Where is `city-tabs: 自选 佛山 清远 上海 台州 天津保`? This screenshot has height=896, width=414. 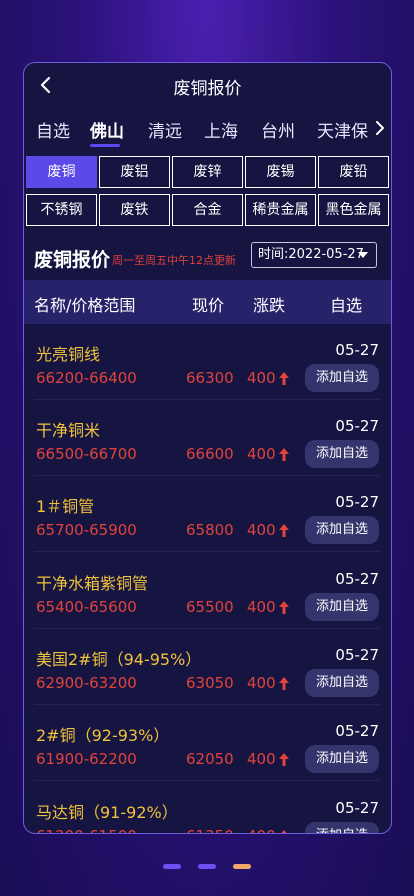
city-tabs: 自选 佛山 清远 上海 台州 天津保 is located at coordinates (207, 135).